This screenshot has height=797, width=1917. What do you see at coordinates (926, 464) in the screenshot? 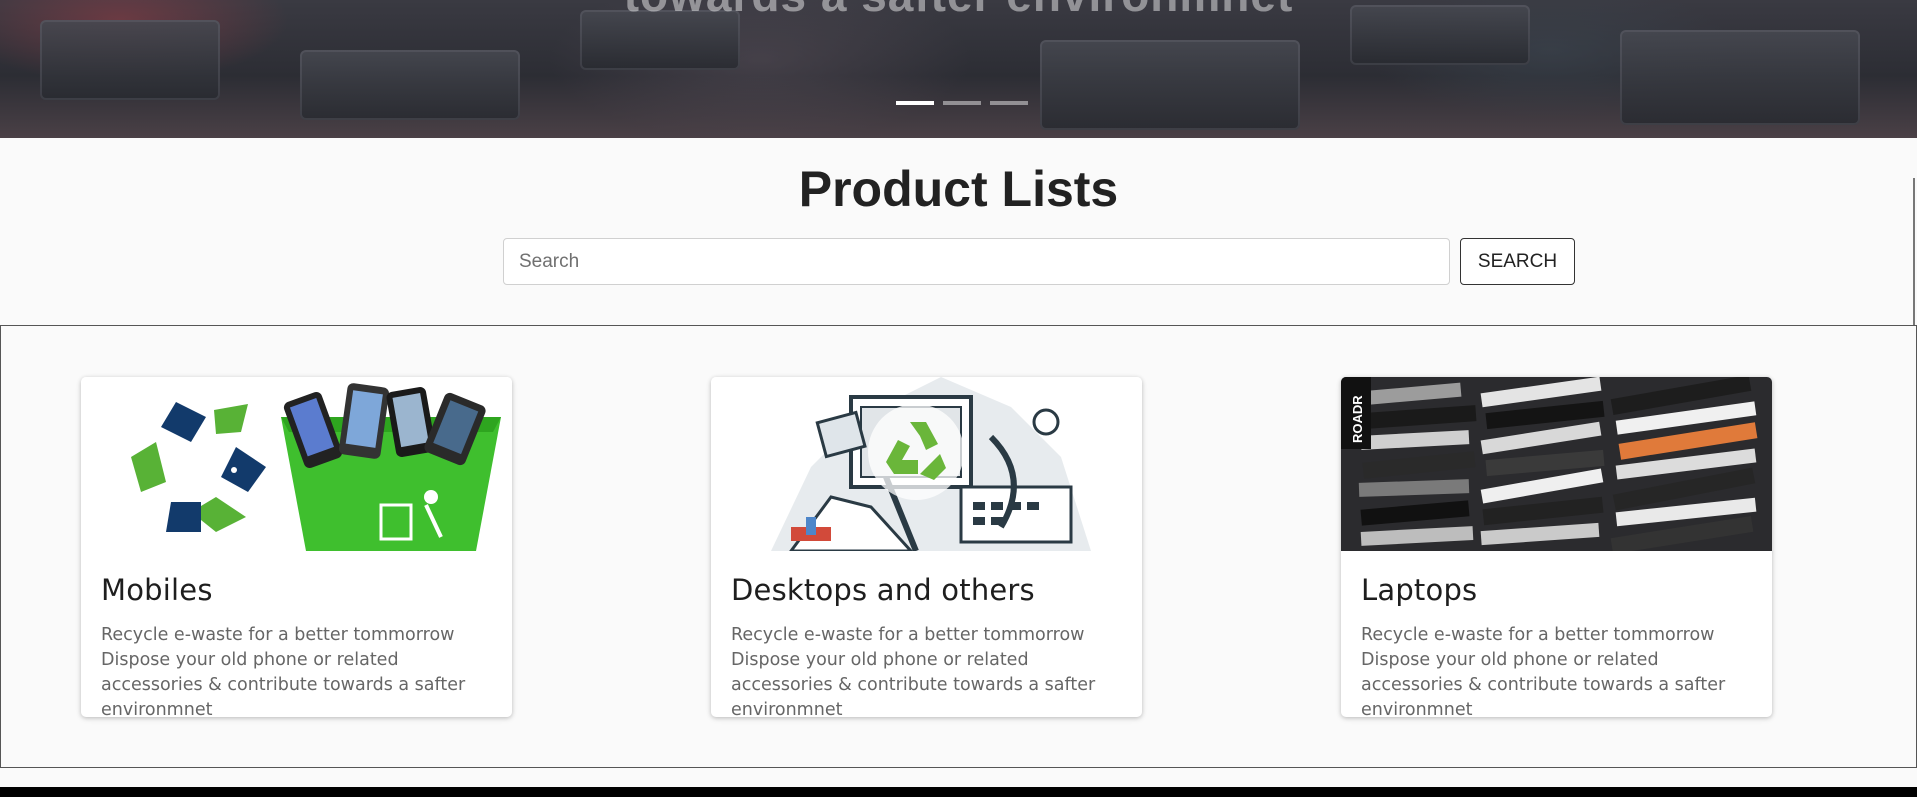
I see `e-waste-pile-icon` at bounding box center [926, 464].